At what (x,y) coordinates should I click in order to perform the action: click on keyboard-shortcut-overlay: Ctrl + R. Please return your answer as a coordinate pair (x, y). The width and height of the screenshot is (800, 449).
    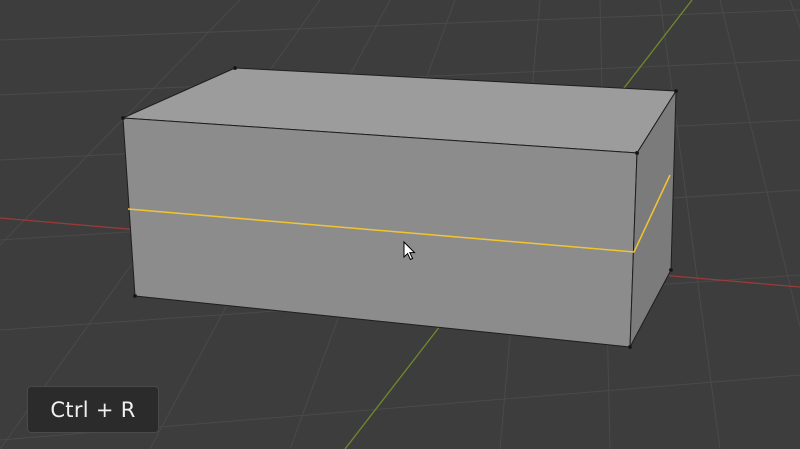
    Looking at the image, I should click on (93, 409).